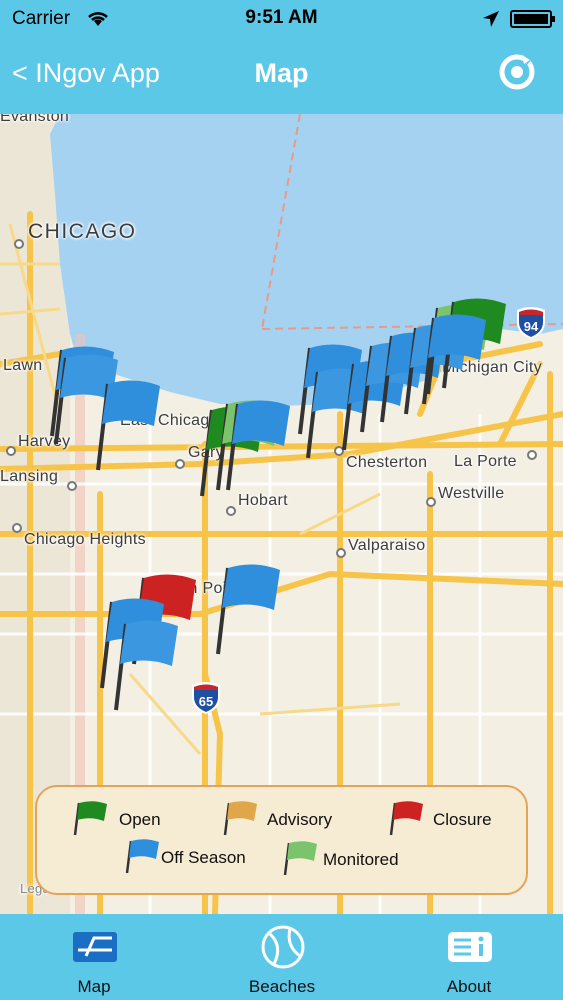 The image size is (563, 1000). What do you see at coordinates (300, 819) in the screenshot?
I see `legend-label-advisory: Advisory` at bounding box center [300, 819].